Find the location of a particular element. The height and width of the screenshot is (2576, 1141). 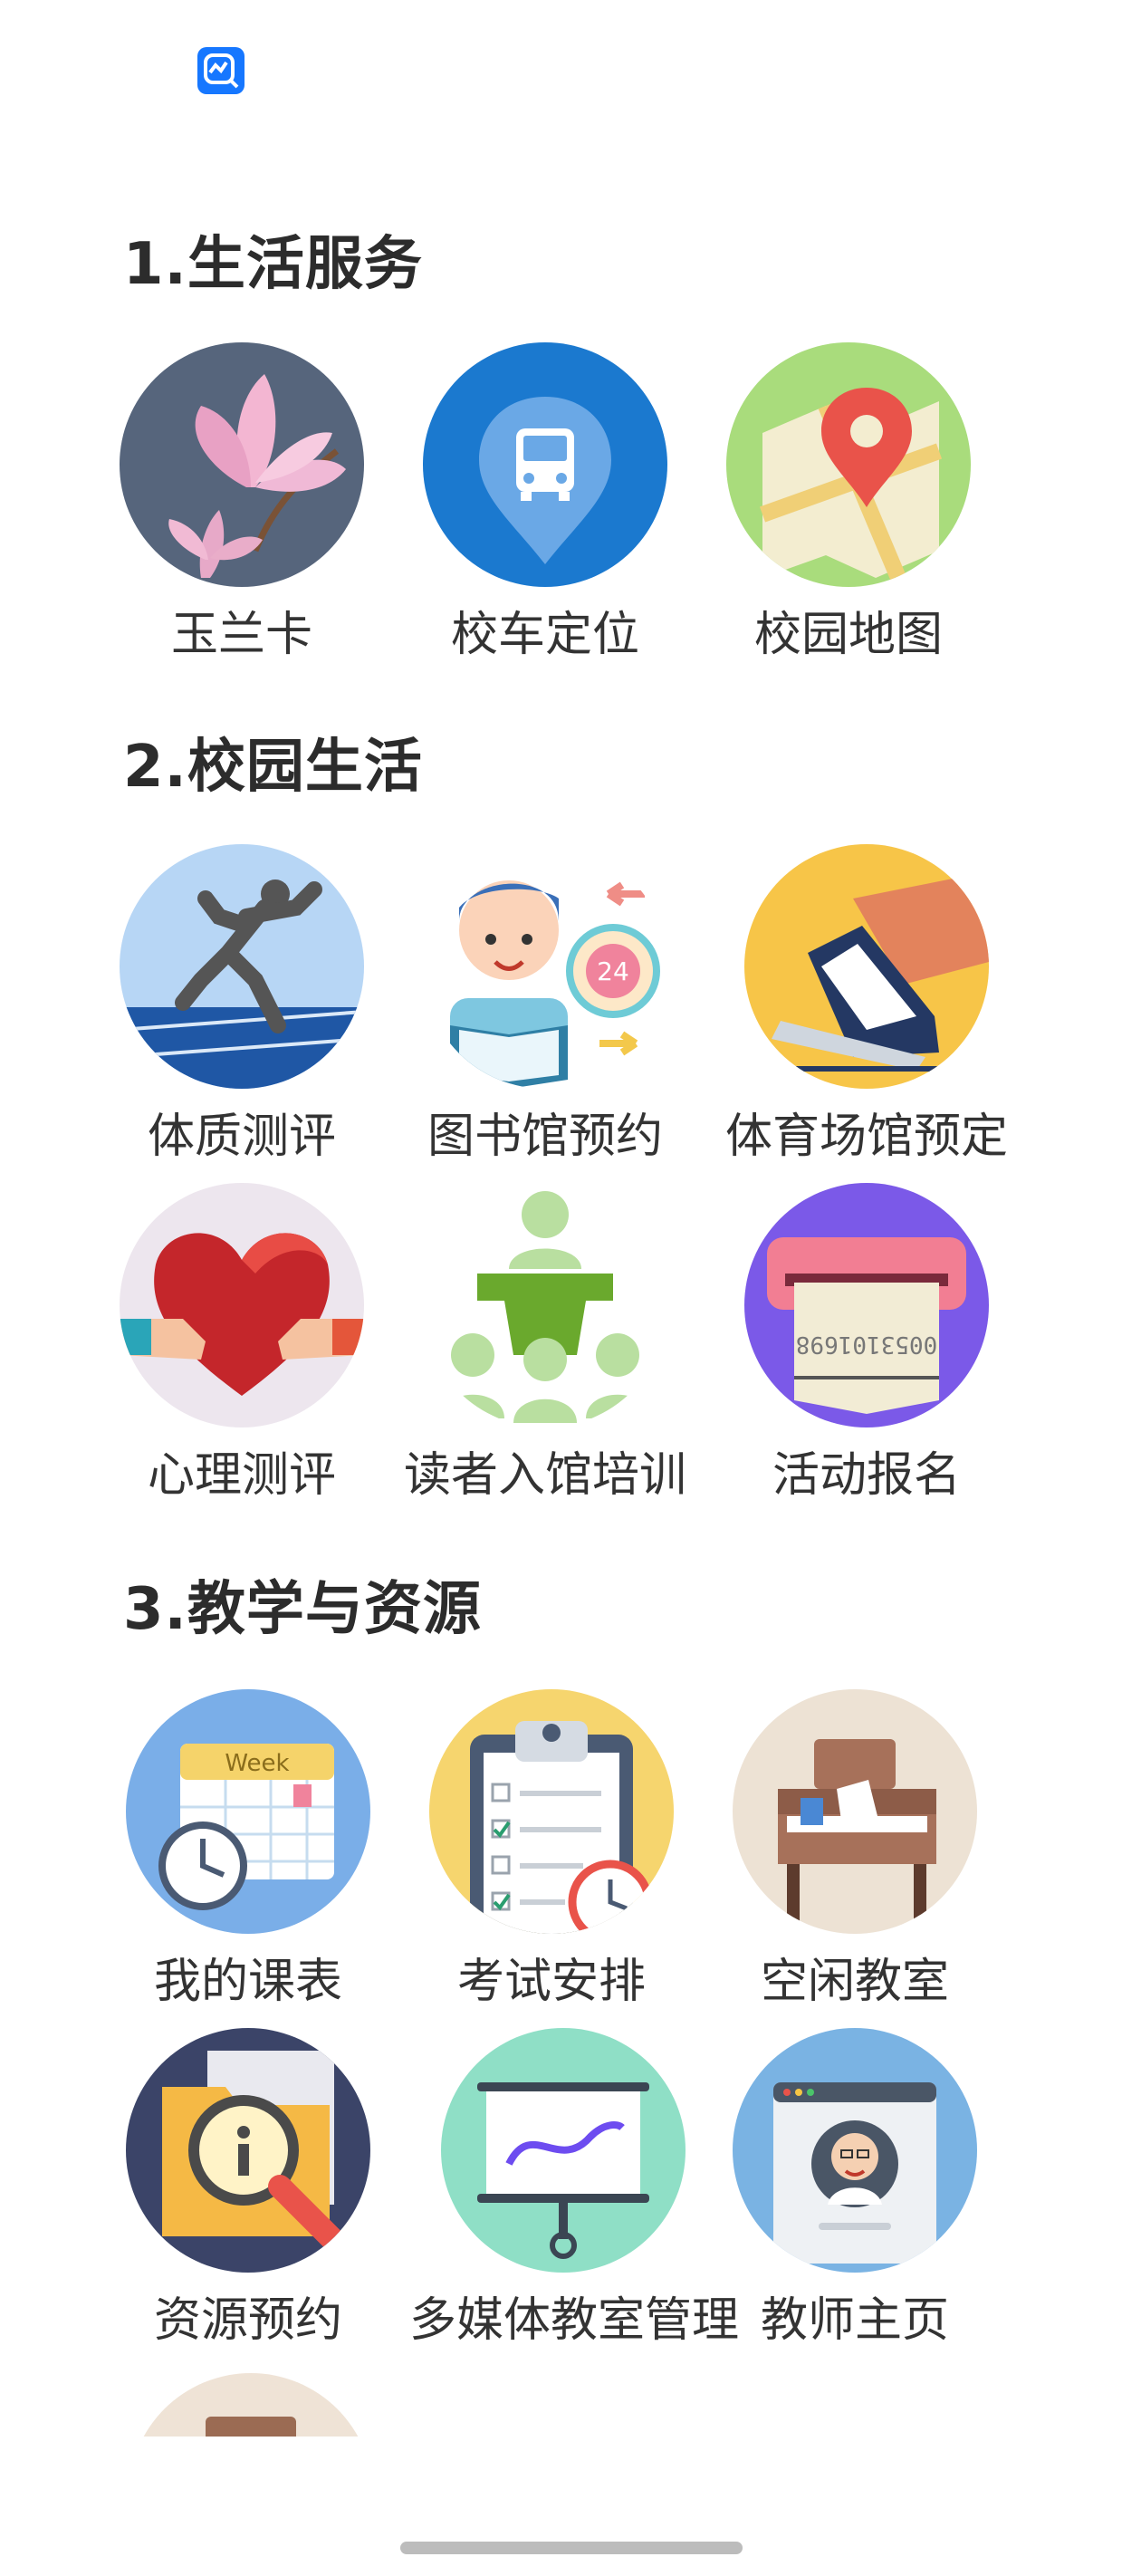

app-yulan-card: 玉兰卡 is located at coordinates (242, 503).